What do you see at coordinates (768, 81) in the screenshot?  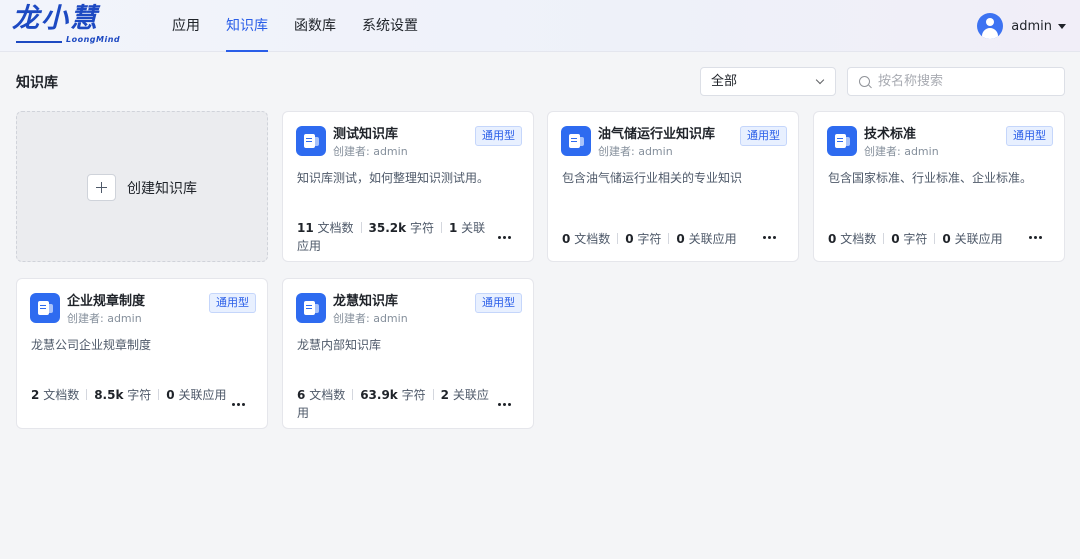 I see `type-filter-select: 全部` at bounding box center [768, 81].